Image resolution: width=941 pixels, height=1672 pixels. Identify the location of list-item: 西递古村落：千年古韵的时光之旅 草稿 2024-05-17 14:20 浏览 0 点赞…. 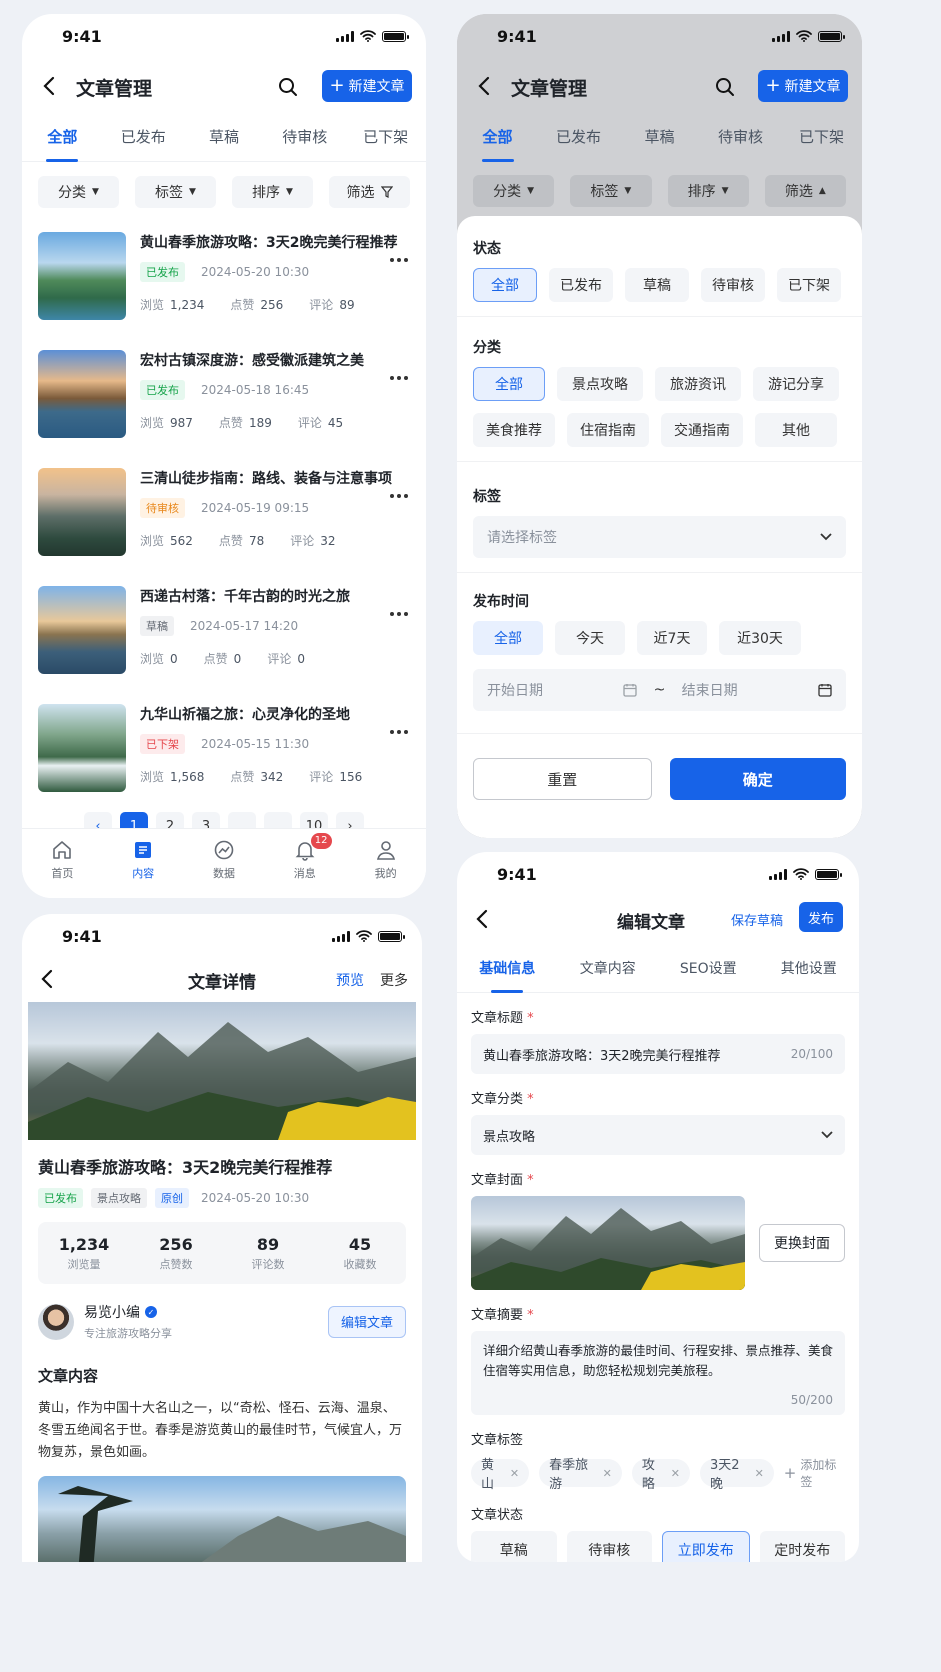
(224, 631).